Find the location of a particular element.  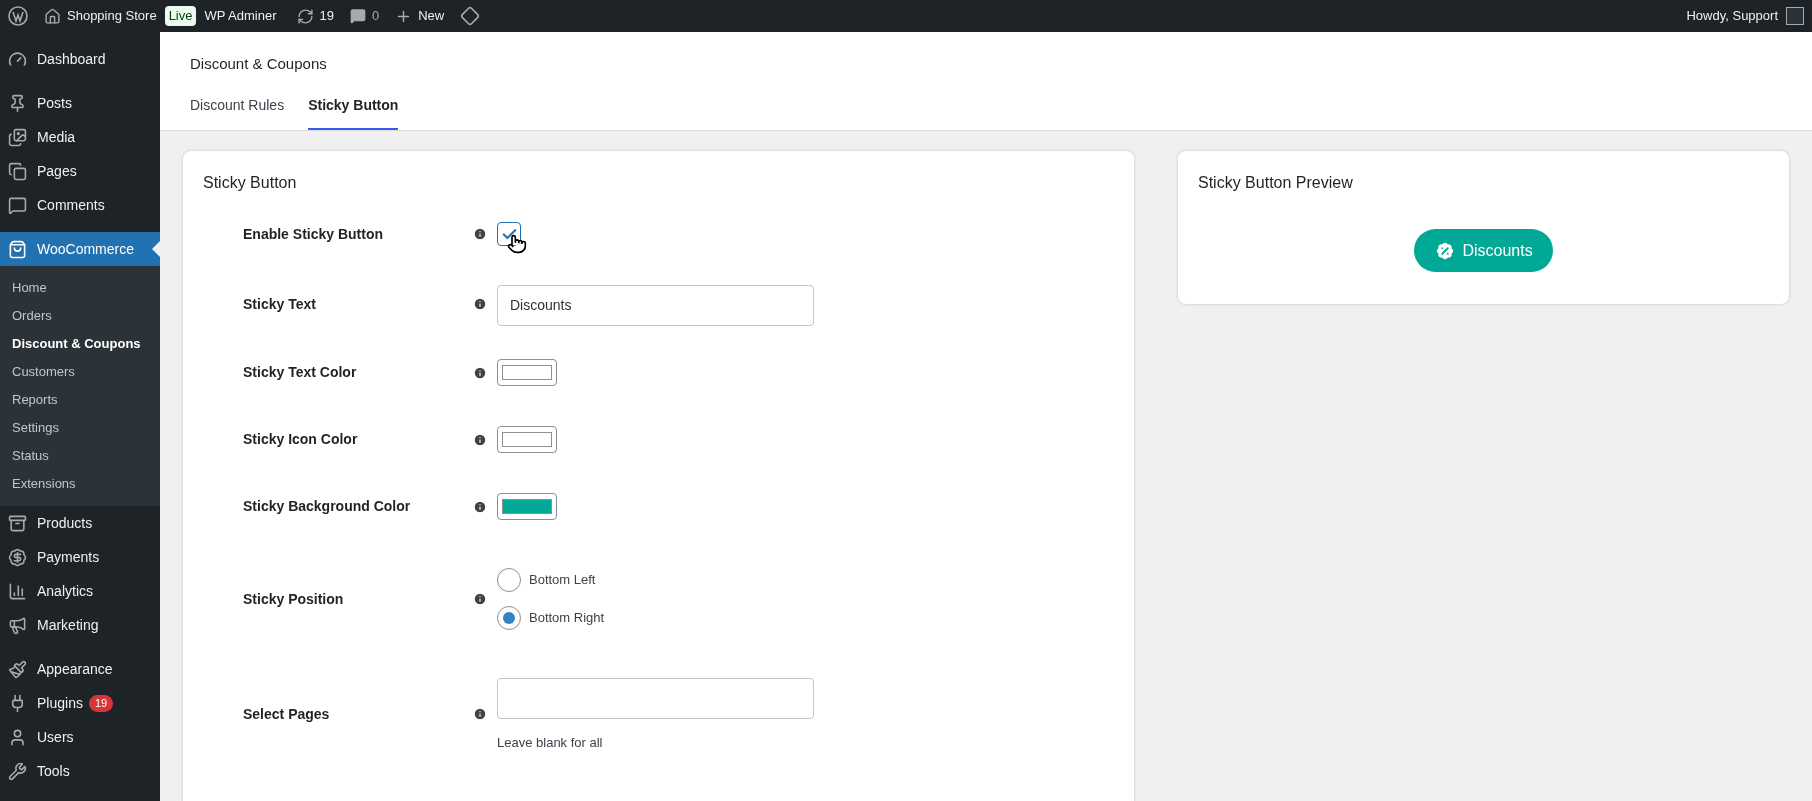

sidebar-item: Dashboard is located at coordinates (80, 59).